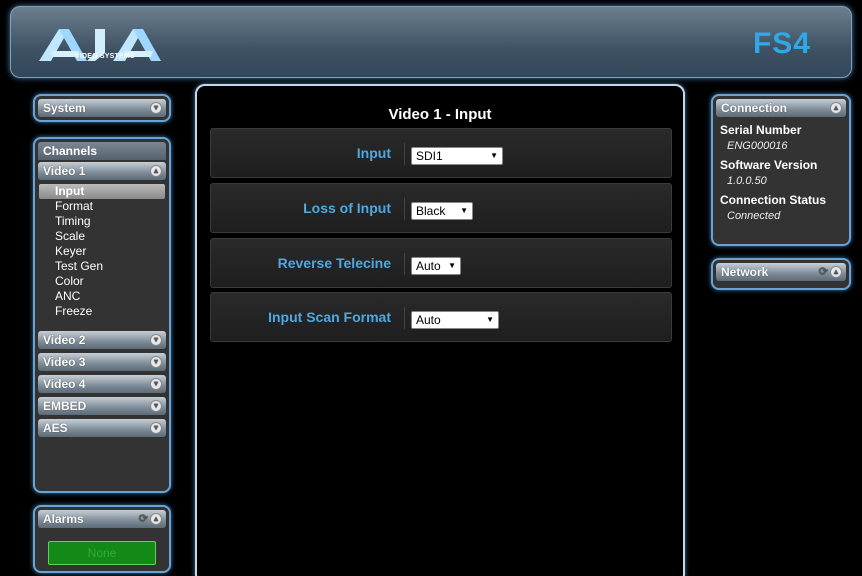  Describe the element at coordinates (754, 216) in the screenshot. I see `connection-status-value: Connected` at that location.